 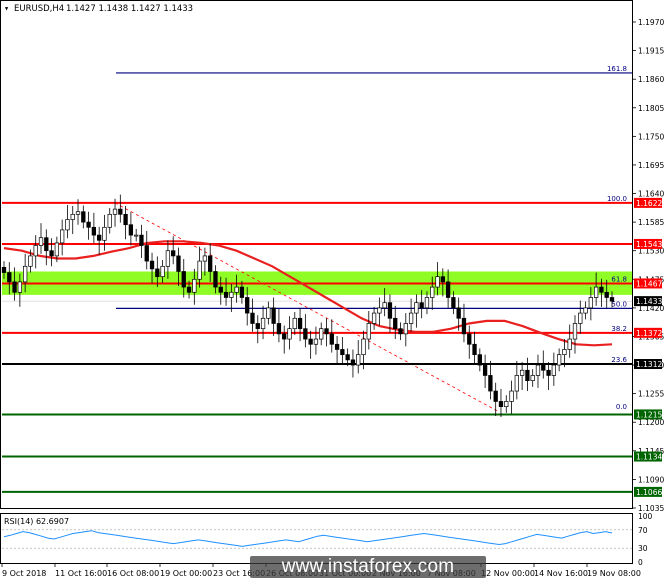 What do you see at coordinates (186, 573) in the screenshot?
I see `time-label: 19 Oct 00:00` at bounding box center [186, 573].